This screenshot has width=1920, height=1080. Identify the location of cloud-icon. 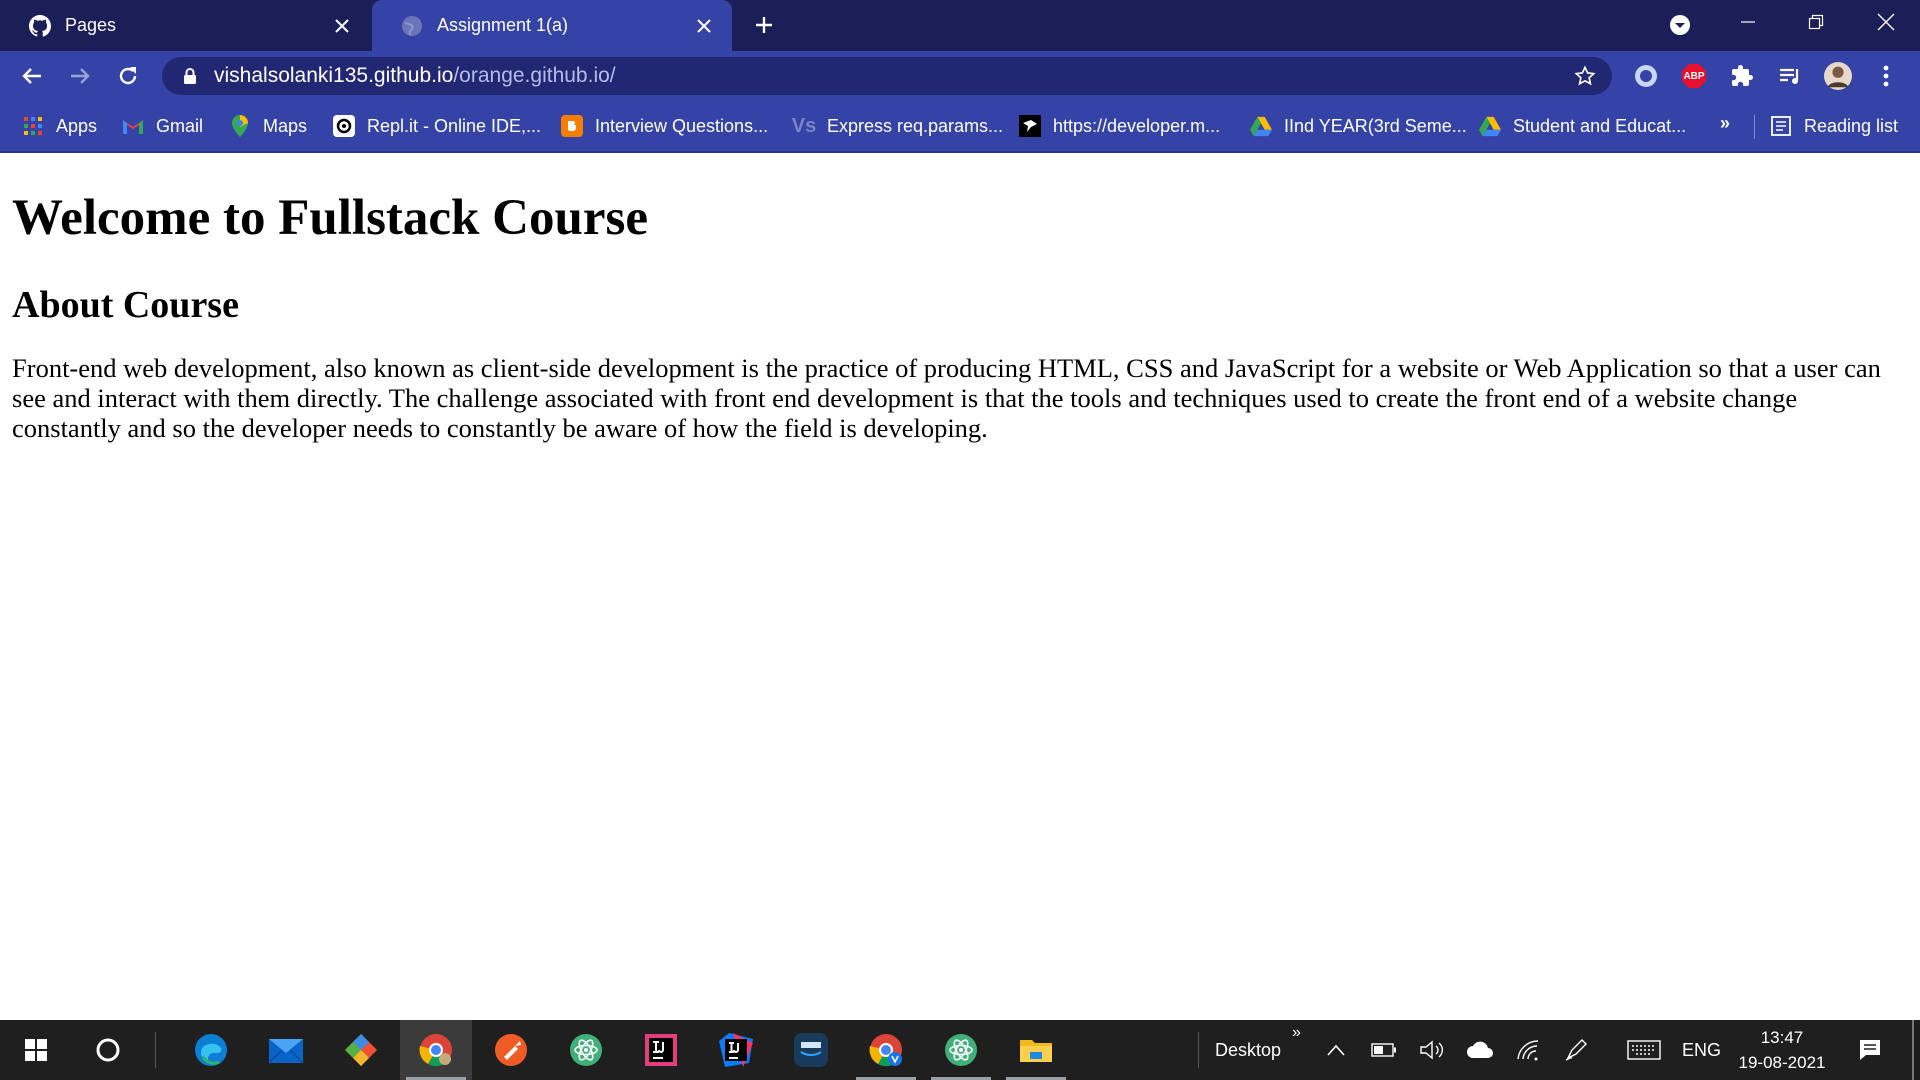
(1480, 1049).